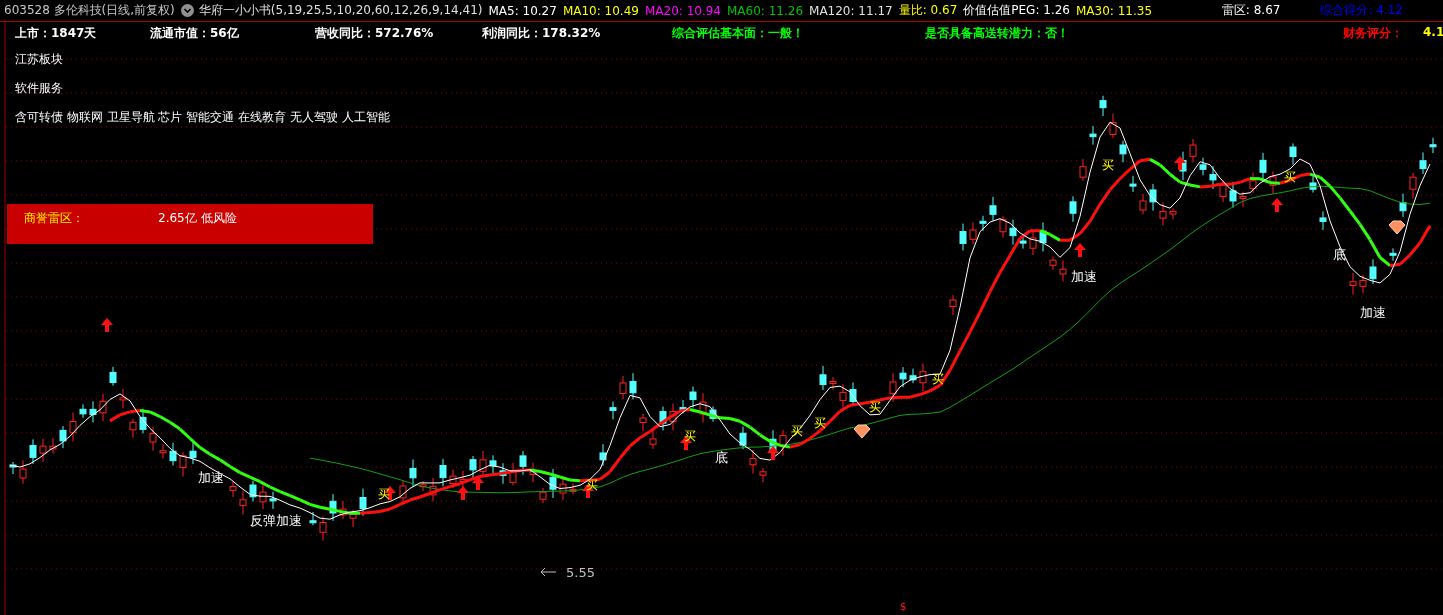 This screenshot has width=1443, height=615. Describe the element at coordinates (202, 117) in the screenshot. I see `sector-text: 含可转债 物联网 卫星导航 芯片 智能交通 在线教育 无人驾驶 人工智能` at that location.